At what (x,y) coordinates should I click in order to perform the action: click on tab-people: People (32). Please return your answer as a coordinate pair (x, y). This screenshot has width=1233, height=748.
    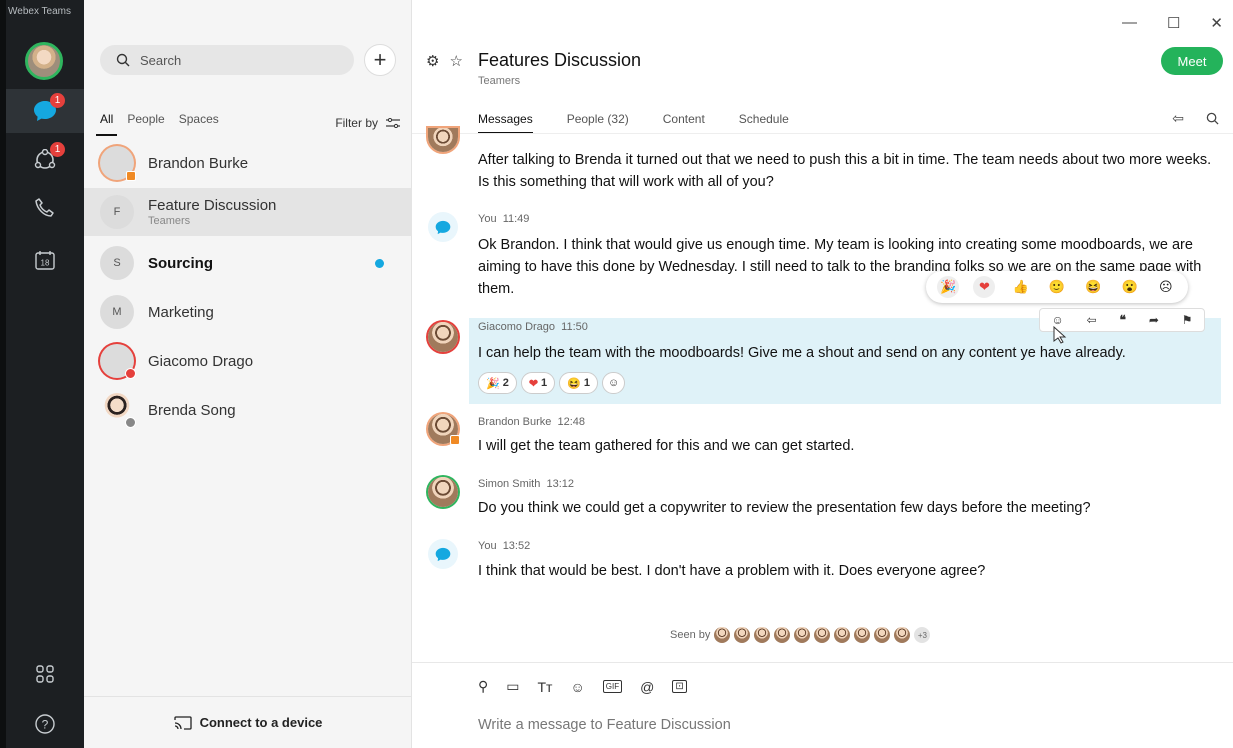
    Looking at the image, I should click on (598, 122).